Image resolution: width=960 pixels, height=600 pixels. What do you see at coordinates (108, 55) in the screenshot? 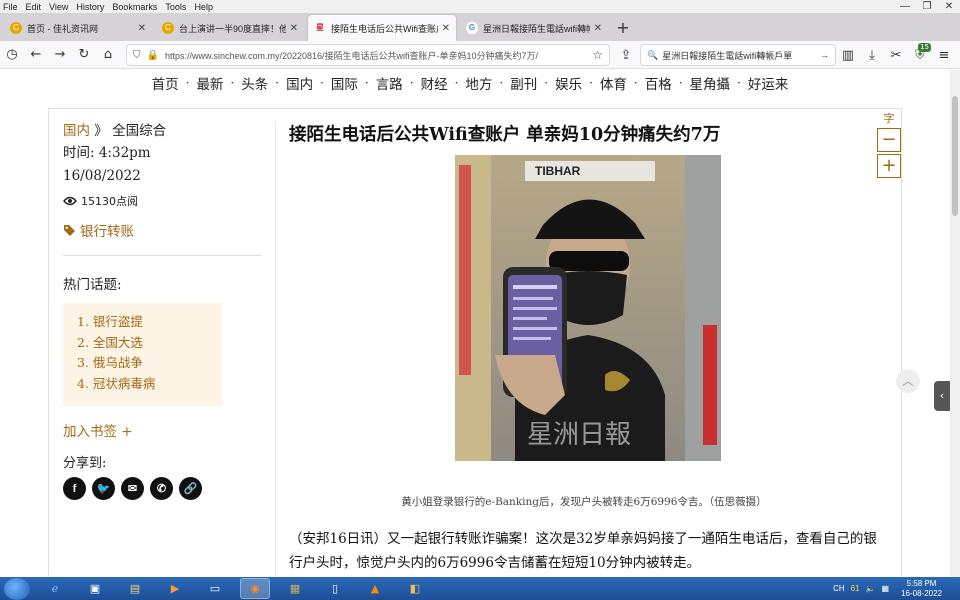
I see `home-icon: ⌂` at bounding box center [108, 55].